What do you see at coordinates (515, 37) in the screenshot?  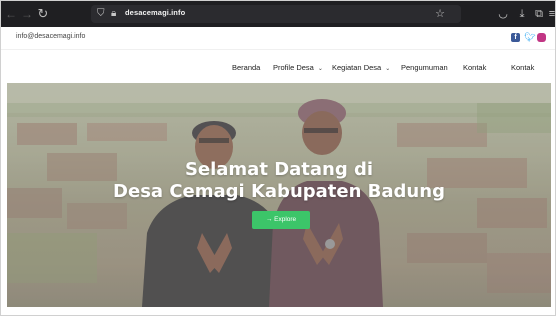 I see `facebook-icon: f` at bounding box center [515, 37].